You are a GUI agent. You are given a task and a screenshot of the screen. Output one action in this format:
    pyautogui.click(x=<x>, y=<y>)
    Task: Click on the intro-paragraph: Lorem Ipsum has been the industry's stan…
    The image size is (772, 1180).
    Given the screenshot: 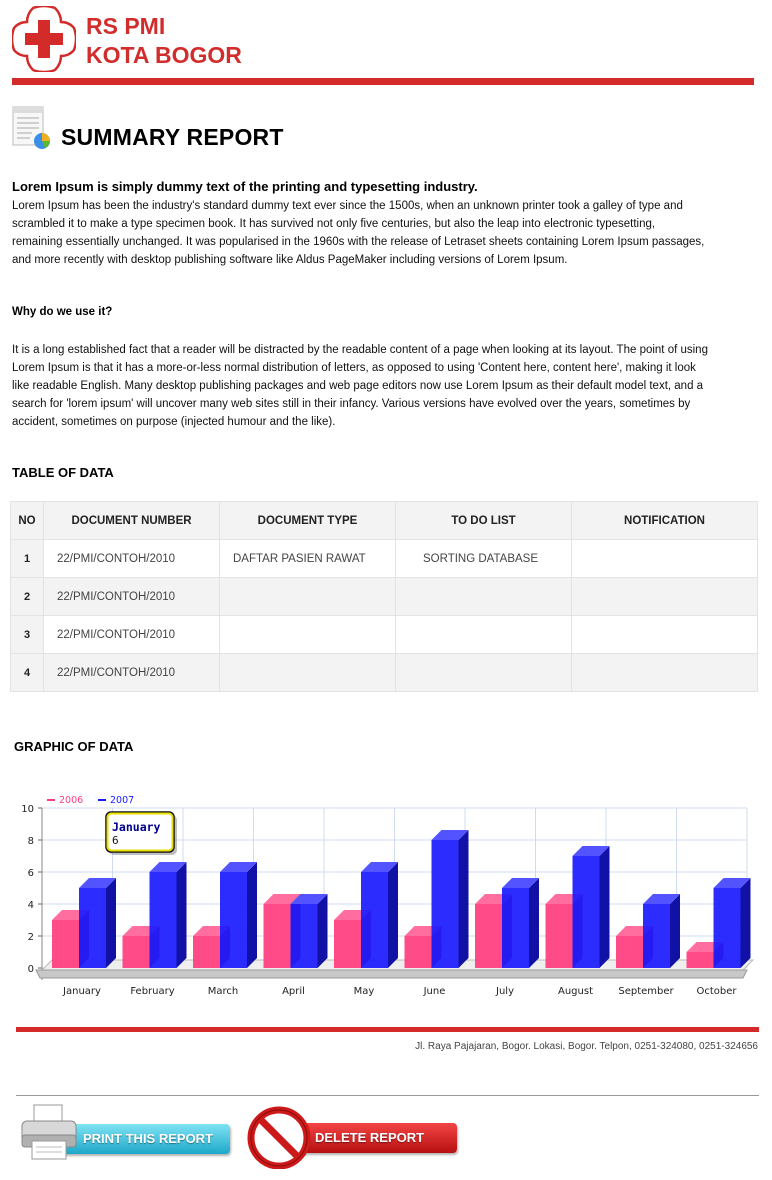 What is the action you would take?
    pyautogui.click(x=358, y=233)
    